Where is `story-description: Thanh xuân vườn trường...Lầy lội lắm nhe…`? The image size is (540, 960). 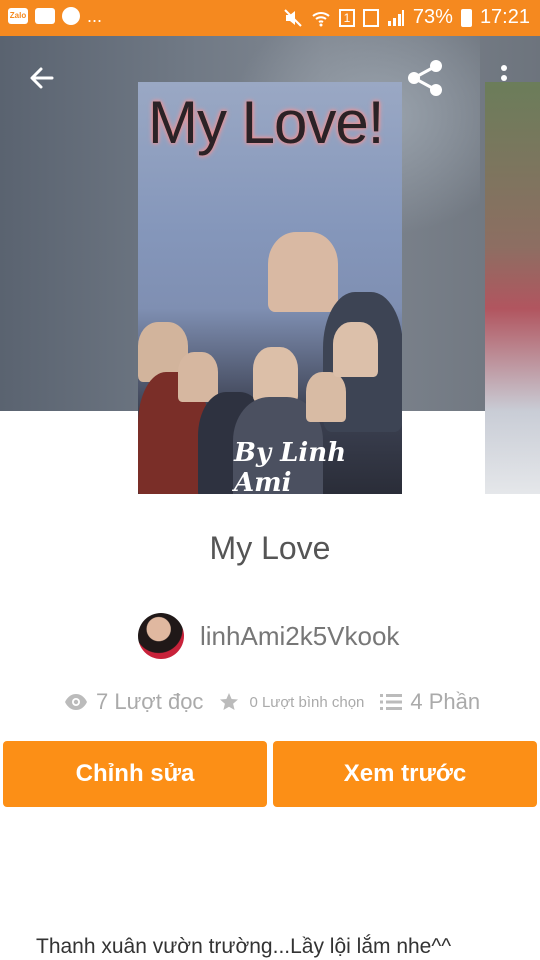 story-description: Thanh xuân vườn trường...Lầy lội lắm nhe… is located at coordinates (244, 946).